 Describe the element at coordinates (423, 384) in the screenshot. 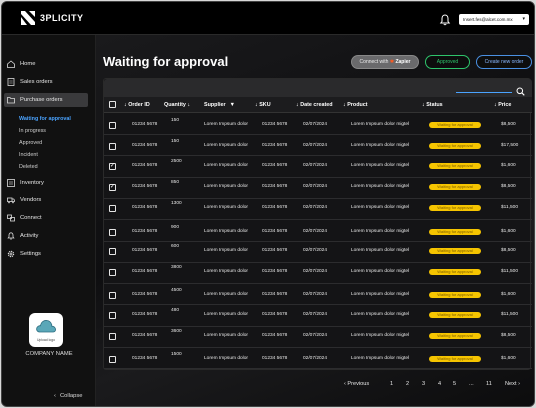

I see `page-3-button: 3` at that location.